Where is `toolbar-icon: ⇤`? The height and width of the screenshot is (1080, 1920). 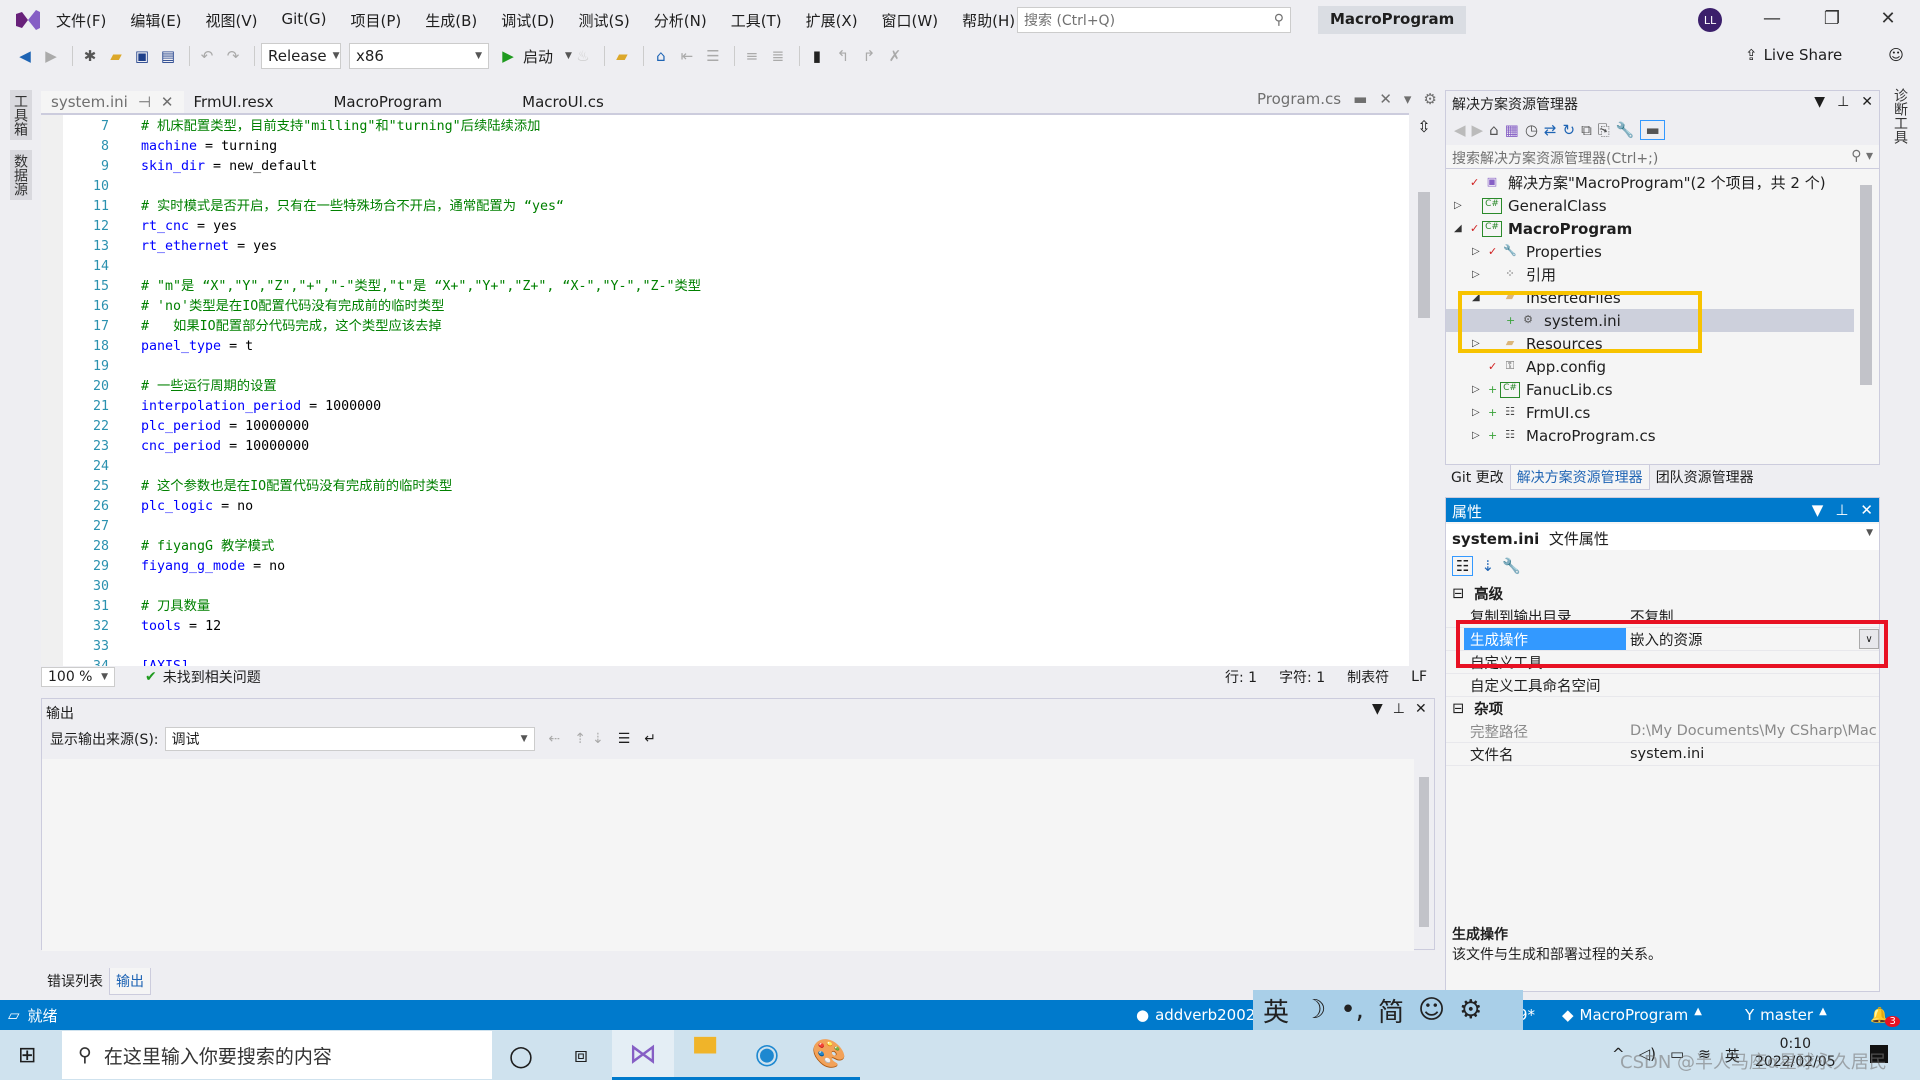 toolbar-icon: ⇤ is located at coordinates (687, 56).